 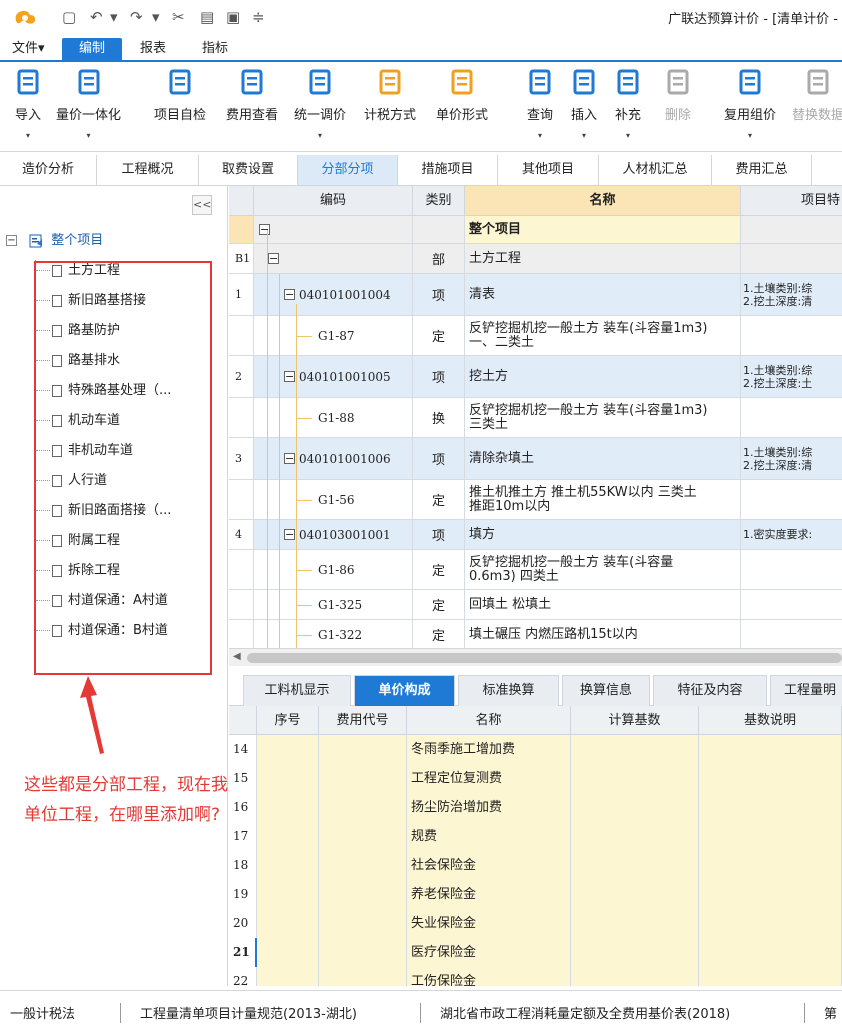 What do you see at coordinates (540, 104) in the screenshot?
I see `ribbon-button-7: 查询 ▾` at bounding box center [540, 104].